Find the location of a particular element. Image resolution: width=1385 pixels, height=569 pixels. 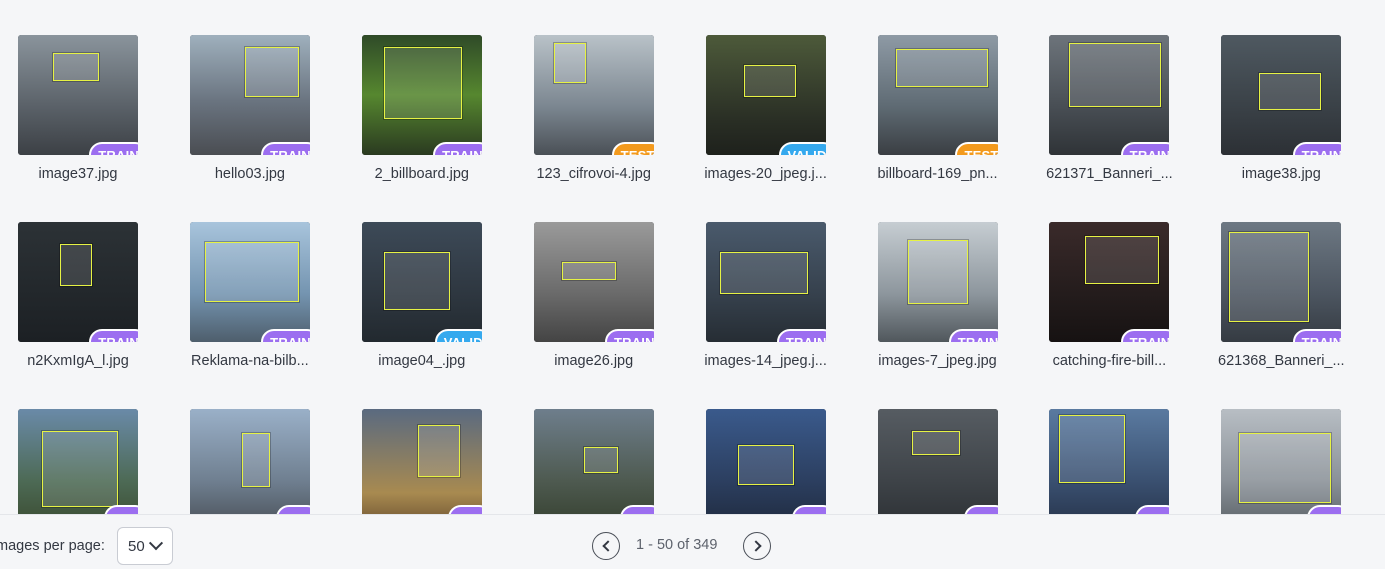

image-filename: 2_billboard.jpg is located at coordinates (421, 174).